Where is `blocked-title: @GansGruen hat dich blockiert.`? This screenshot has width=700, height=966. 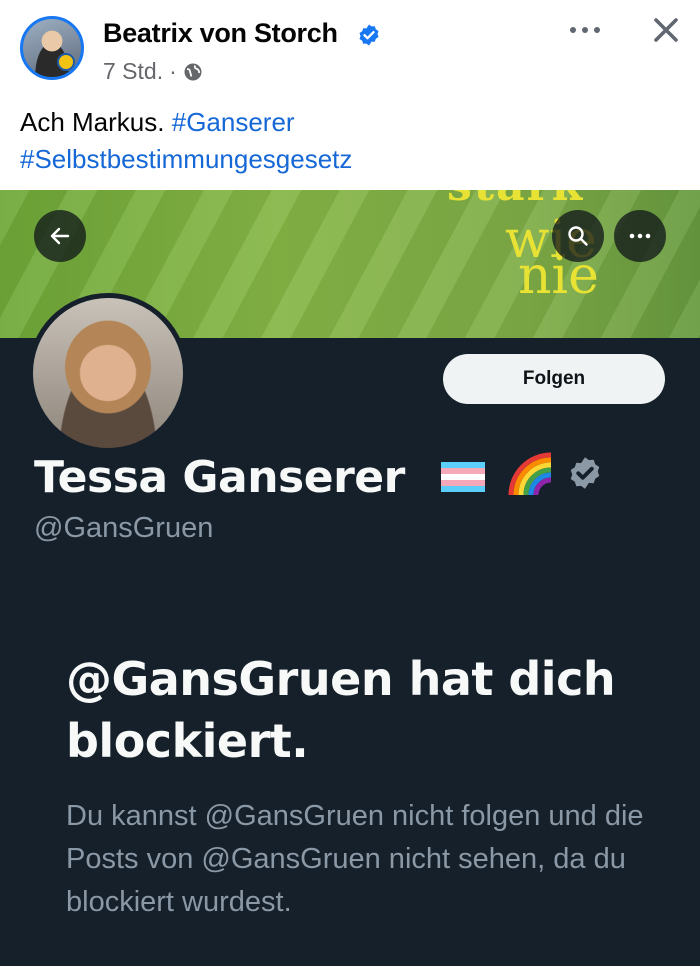
blocked-title: @GansGruen hat dich blockiert. is located at coordinates (341, 710).